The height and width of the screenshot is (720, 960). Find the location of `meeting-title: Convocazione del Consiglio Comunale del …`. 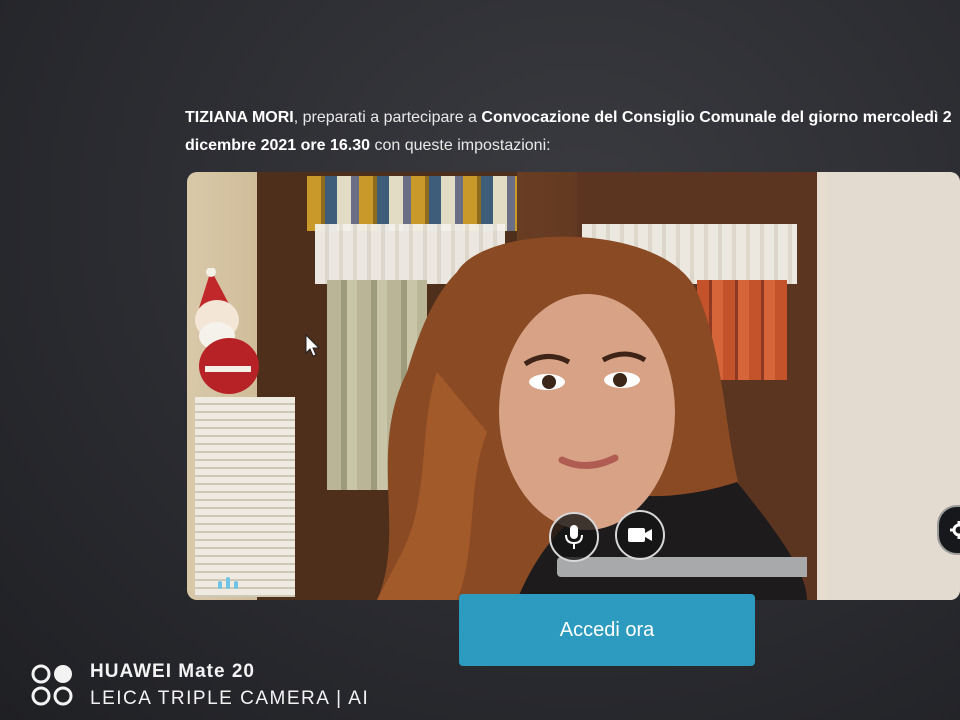

meeting-title: Convocazione del Consiglio Comunale del … is located at coordinates (716, 117).